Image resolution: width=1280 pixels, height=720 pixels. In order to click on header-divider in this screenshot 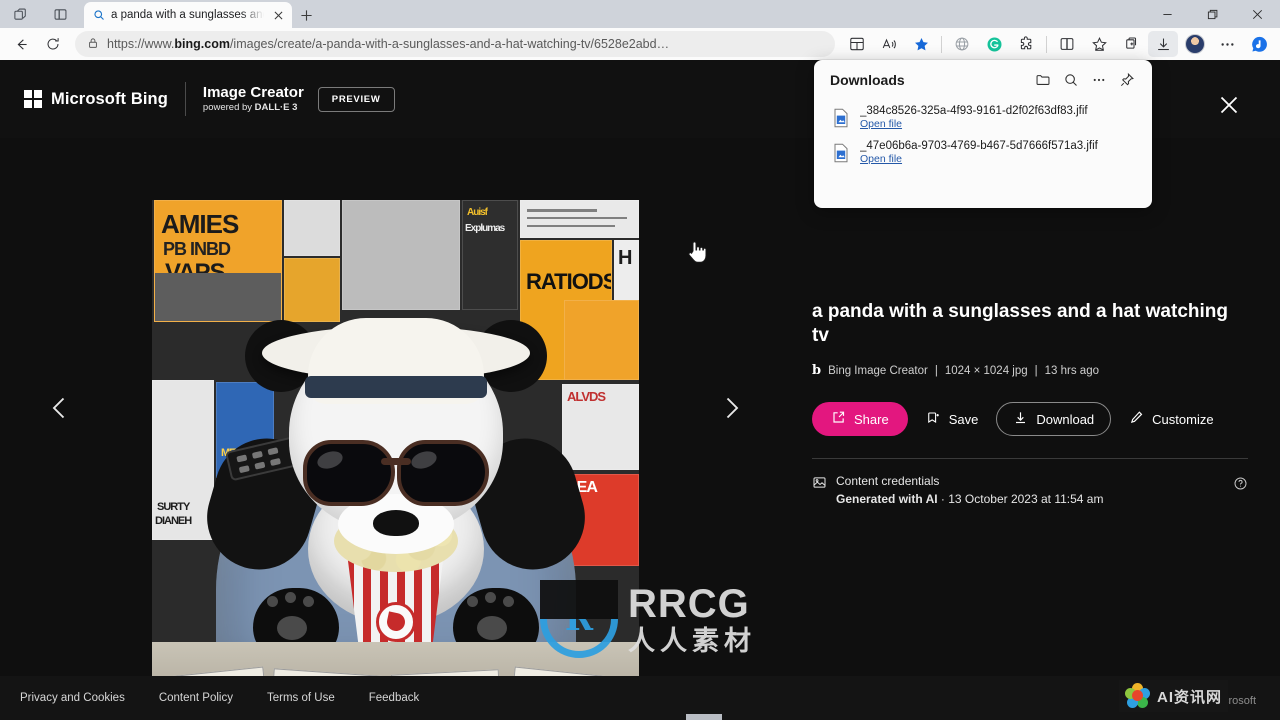, I will do `click(185, 99)`.